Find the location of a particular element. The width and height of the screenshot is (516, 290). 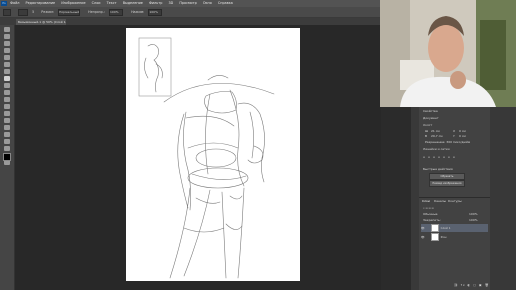

rulers-section-label: Линейки и сетки is located at coordinates (436, 149).